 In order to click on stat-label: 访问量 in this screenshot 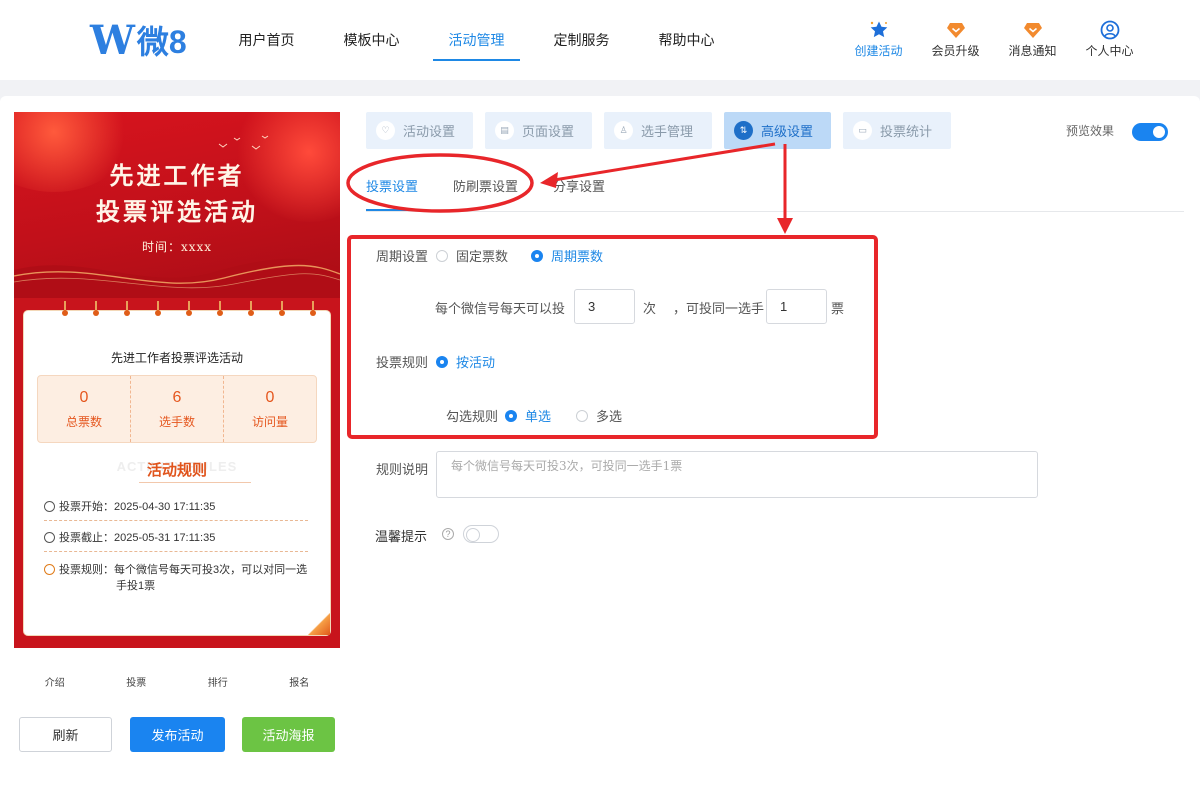, I will do `click(269, 421)`.